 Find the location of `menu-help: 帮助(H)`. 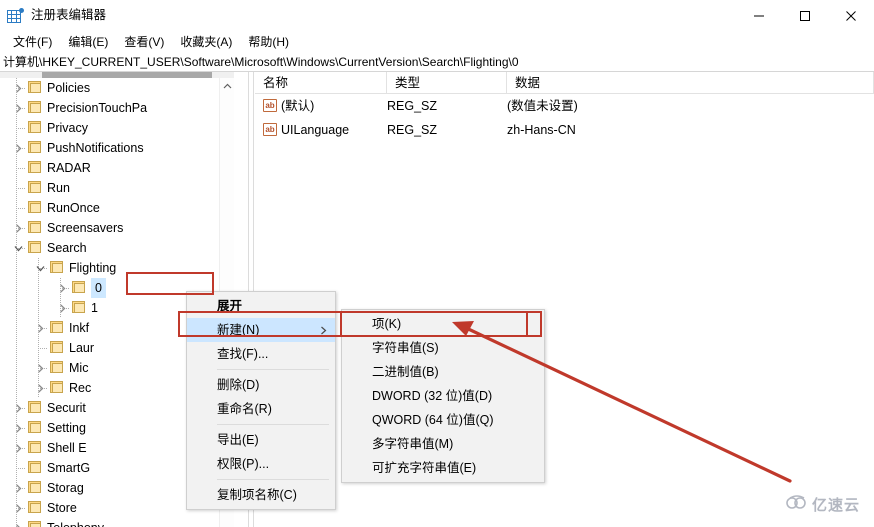

menu-help: 帮助(H) is located at coordinates (268, 41).